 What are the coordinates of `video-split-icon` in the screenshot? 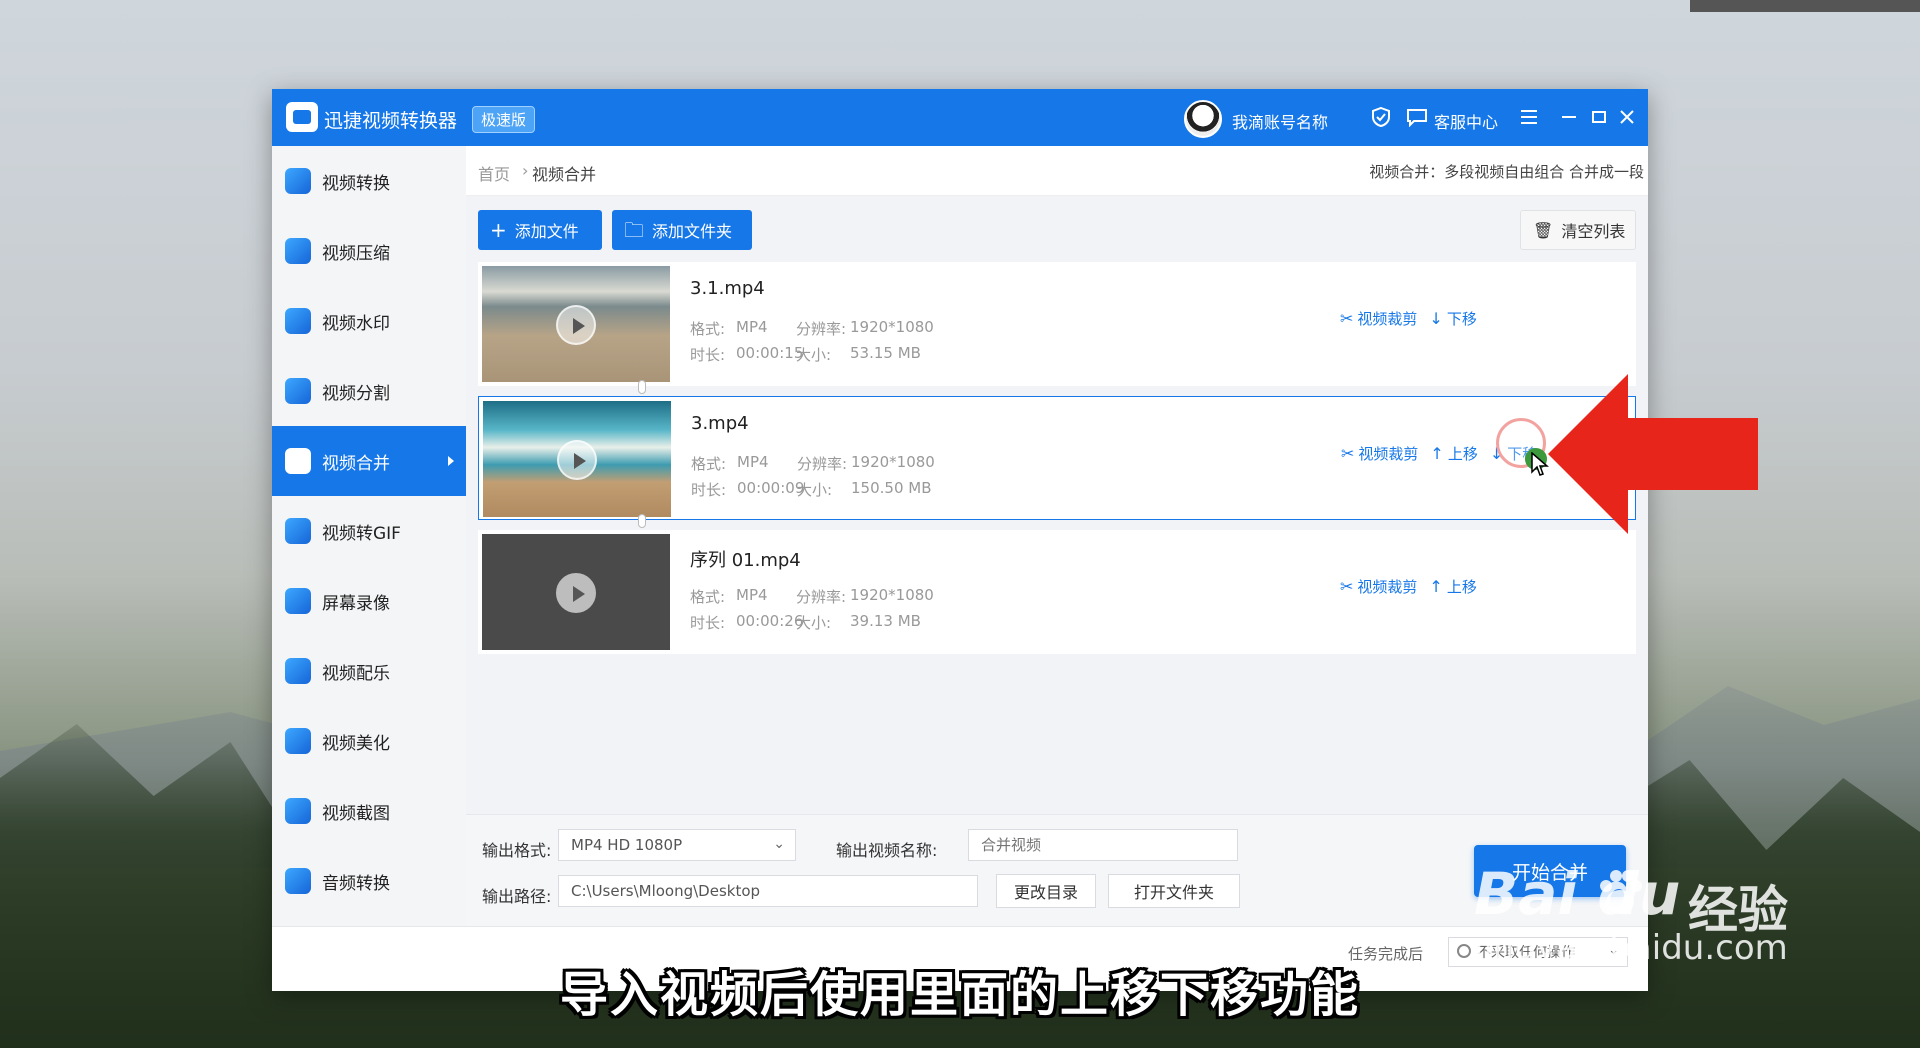 It's located at (298, 391).